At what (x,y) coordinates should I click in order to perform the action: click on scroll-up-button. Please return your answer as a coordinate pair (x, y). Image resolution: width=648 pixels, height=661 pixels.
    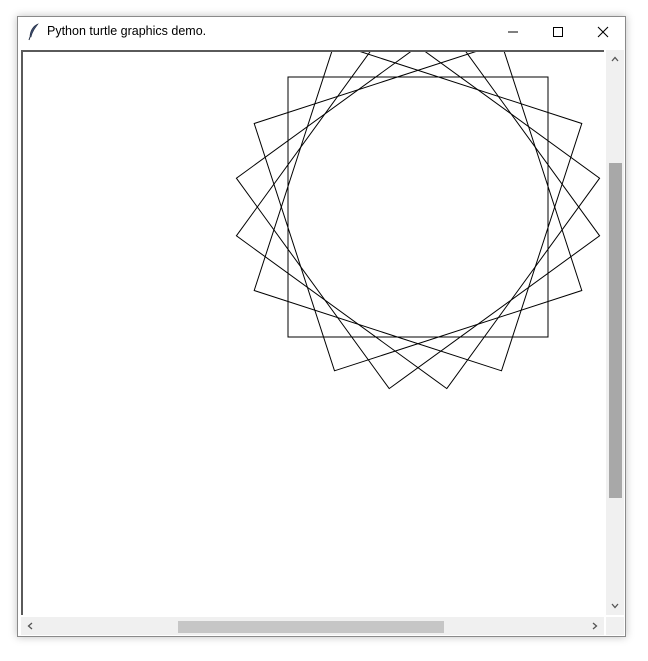
    Looking at the image, I should click on (615, 59).